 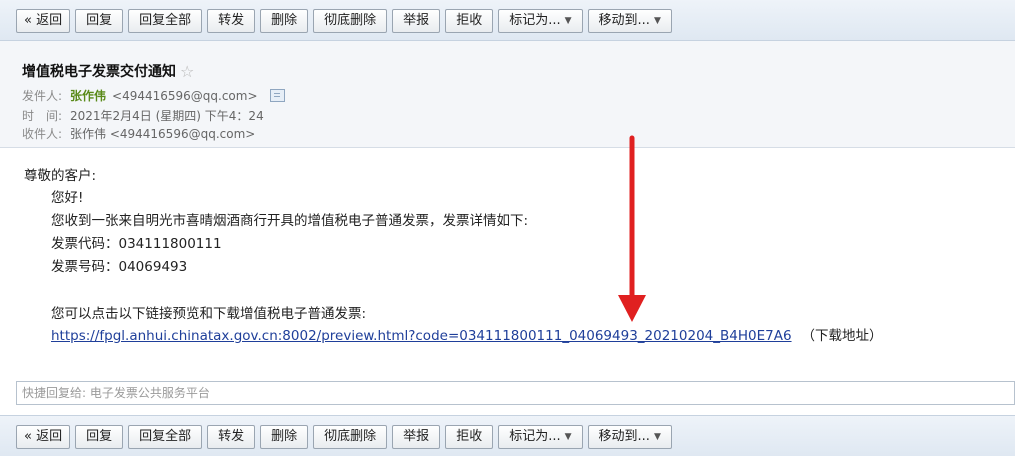 I want to click on quick-reply-input: 快捷回复给: 电子发票公共服务平台, so click(x=515, y=393).